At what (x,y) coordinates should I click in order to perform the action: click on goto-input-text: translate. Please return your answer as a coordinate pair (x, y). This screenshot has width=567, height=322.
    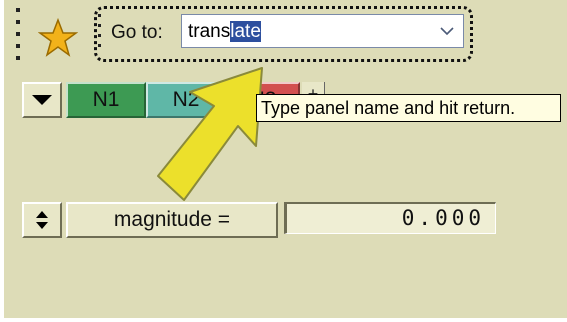
    Looking at the image, I should click on (224, 32).